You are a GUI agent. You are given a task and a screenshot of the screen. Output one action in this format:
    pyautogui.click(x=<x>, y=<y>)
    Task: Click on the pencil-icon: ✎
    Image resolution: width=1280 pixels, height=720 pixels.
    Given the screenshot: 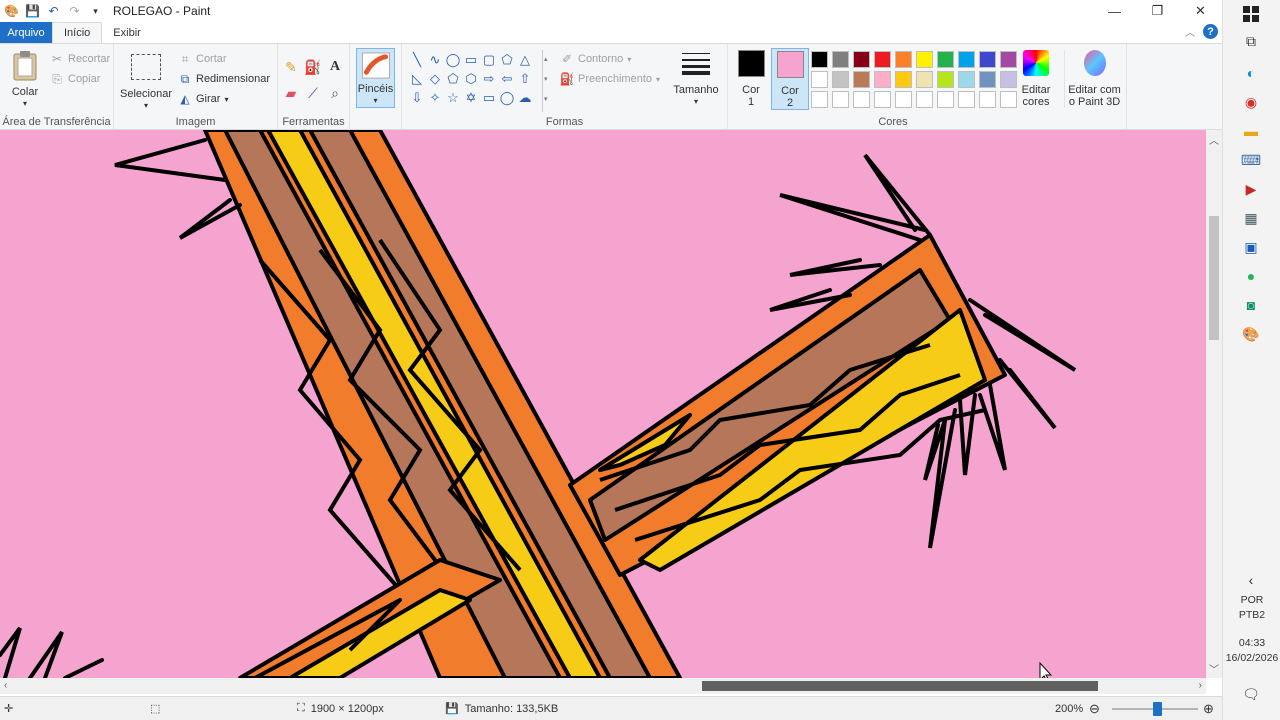 What is the action you would take?
    pyautogui.click(x=291, y=67)
    